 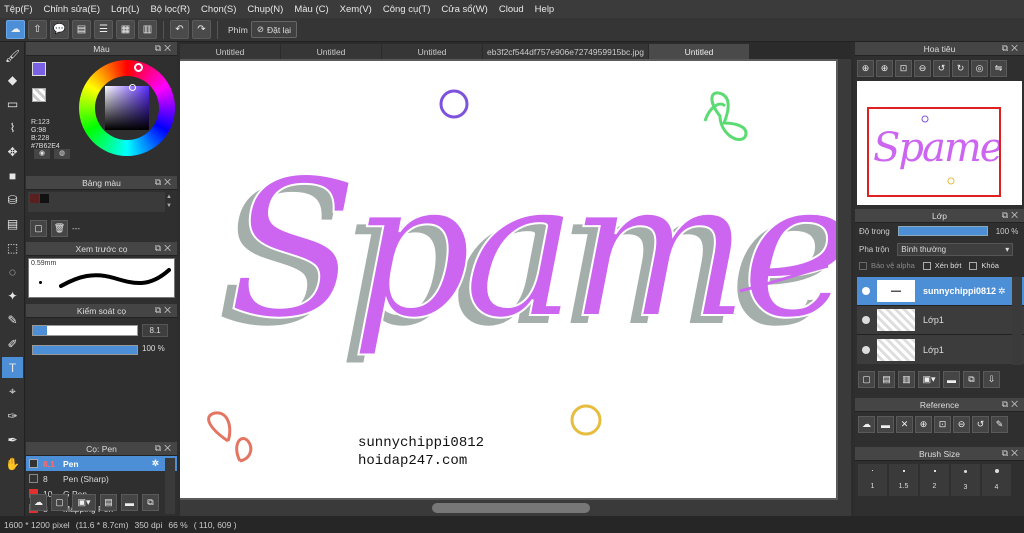 I want to click on horizontal-scroll-thumb, so click(x=511, y=508).